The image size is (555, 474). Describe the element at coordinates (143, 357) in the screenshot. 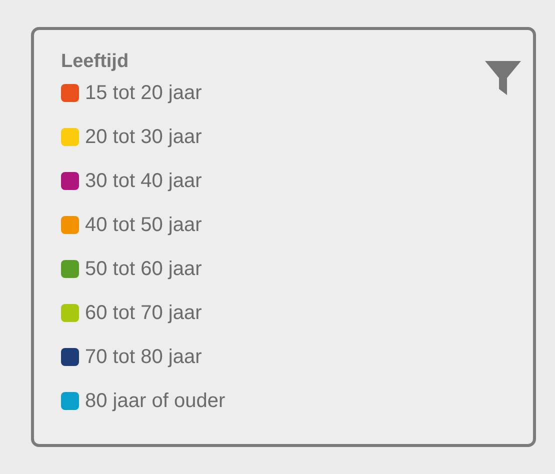

I see `legend-label: 70 tot 80 jaar` at that location.